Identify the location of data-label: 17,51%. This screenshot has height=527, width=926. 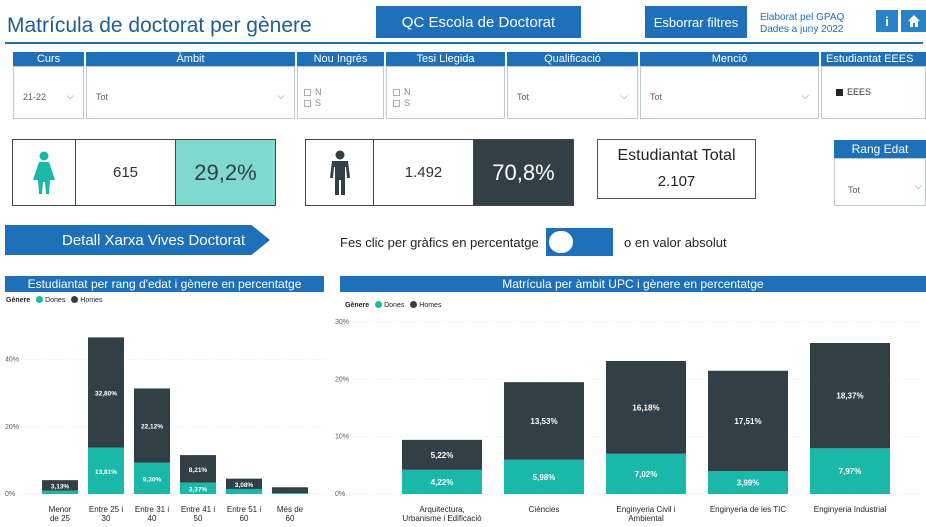
(747, 421).